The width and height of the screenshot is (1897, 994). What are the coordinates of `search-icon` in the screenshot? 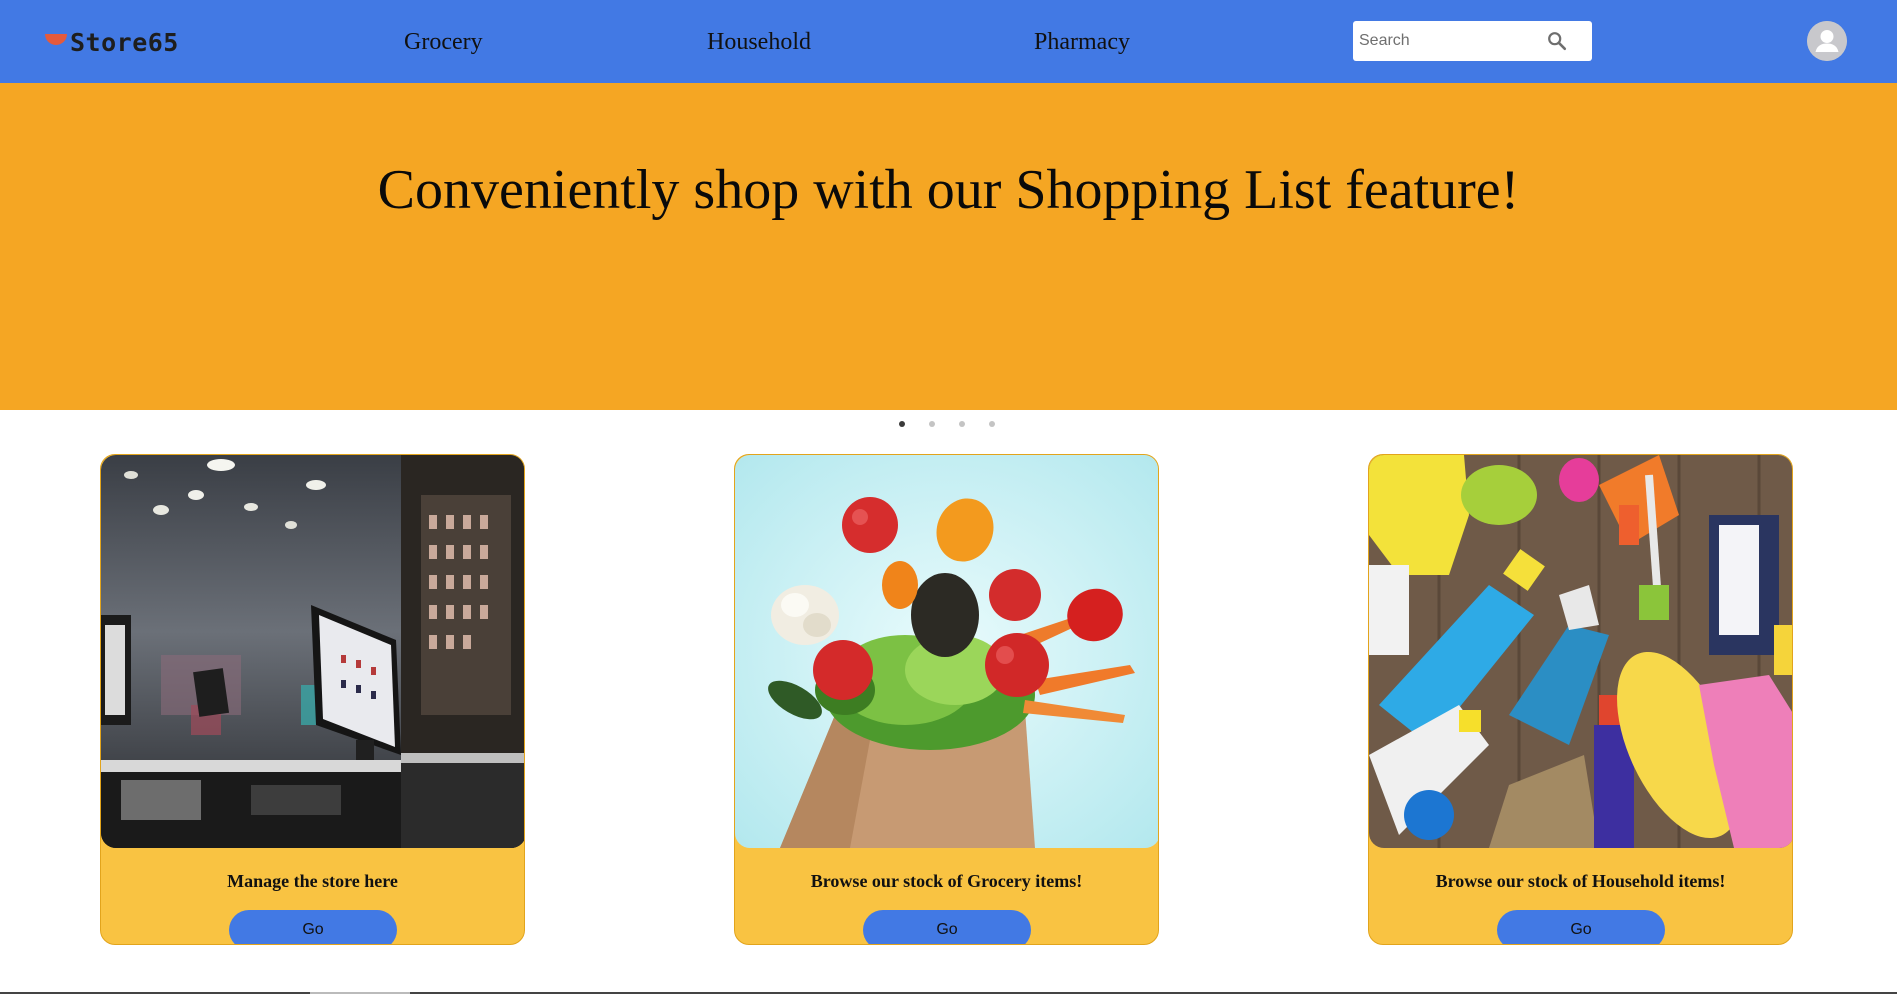 It's located at (1557, 41).